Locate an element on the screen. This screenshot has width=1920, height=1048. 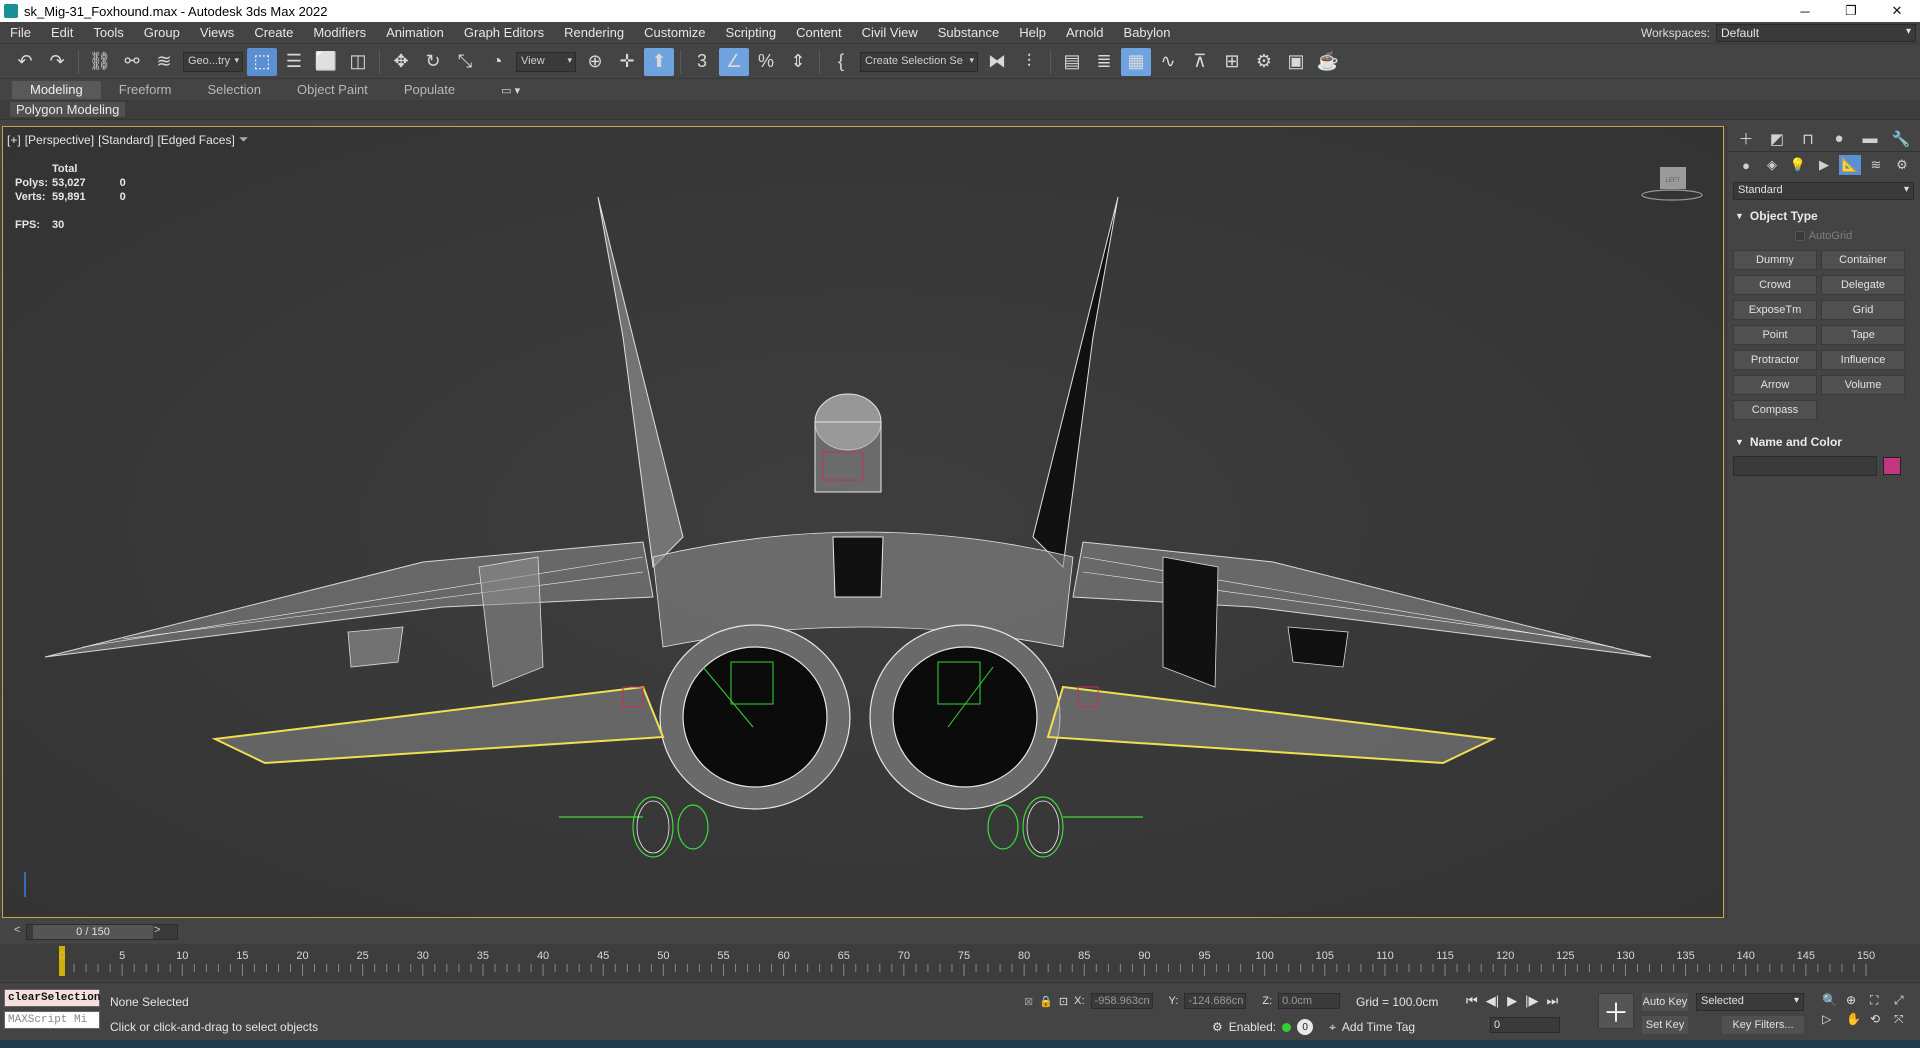
maxscript-input: MAXScript Mi is located at coordinates (52, 1020).